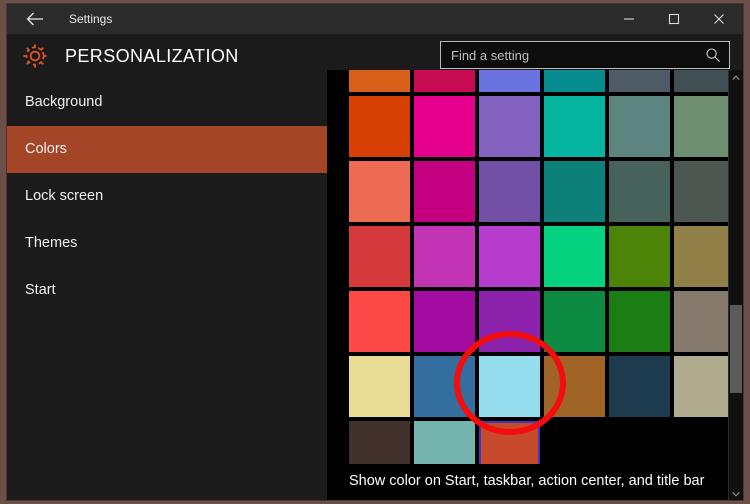  Describe the element at coordinates (713, 55) in the screenshot. I see `search-icon` at that location.